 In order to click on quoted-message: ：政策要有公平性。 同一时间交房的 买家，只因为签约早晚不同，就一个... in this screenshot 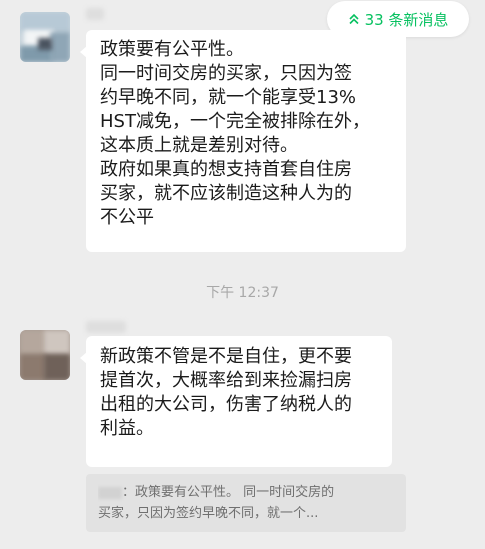, I will do `click(246, 503)`.